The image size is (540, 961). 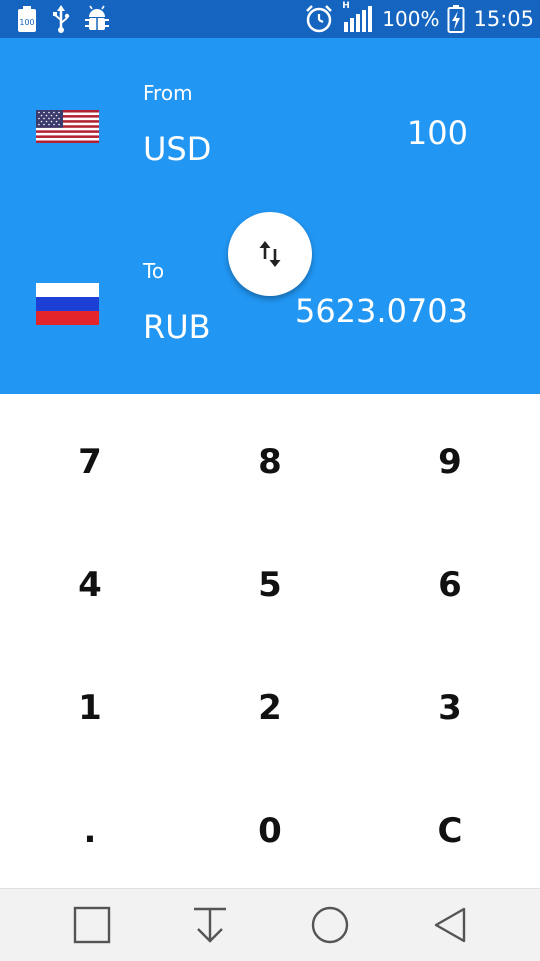 I want to click on key-8: 8, so click(x=270, y=461).